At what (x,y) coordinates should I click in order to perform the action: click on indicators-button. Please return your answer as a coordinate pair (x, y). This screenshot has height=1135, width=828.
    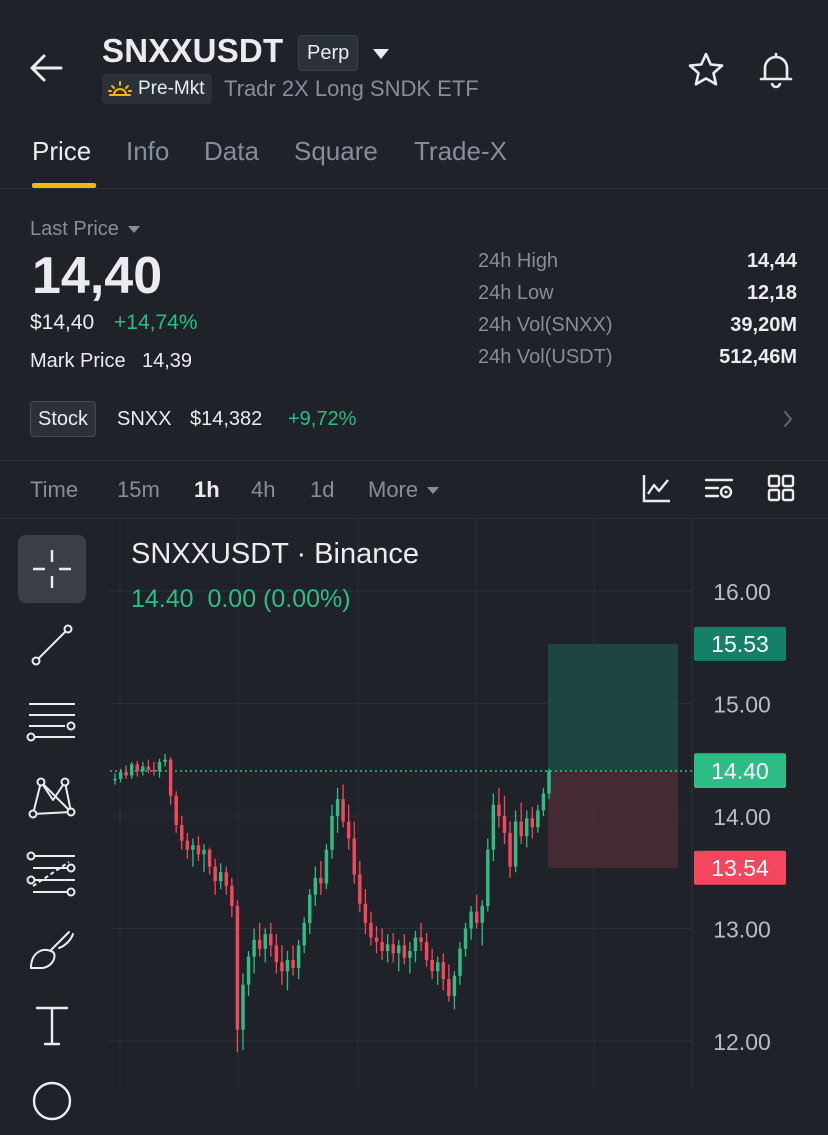
    Looking at the image, I should click on (658, 489).